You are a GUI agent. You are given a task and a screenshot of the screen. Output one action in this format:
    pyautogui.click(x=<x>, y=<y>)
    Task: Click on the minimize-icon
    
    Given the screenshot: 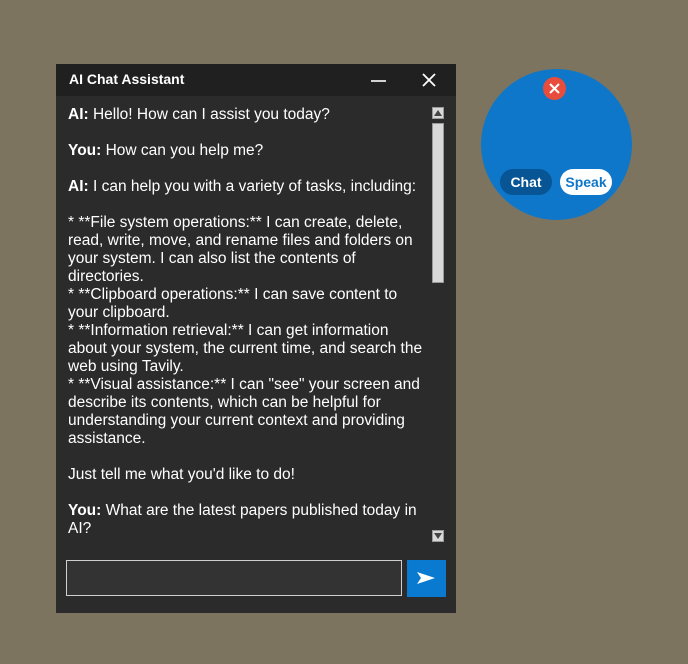 What is the action you would take?
    pyautogui.click(x=378, y=81)
    